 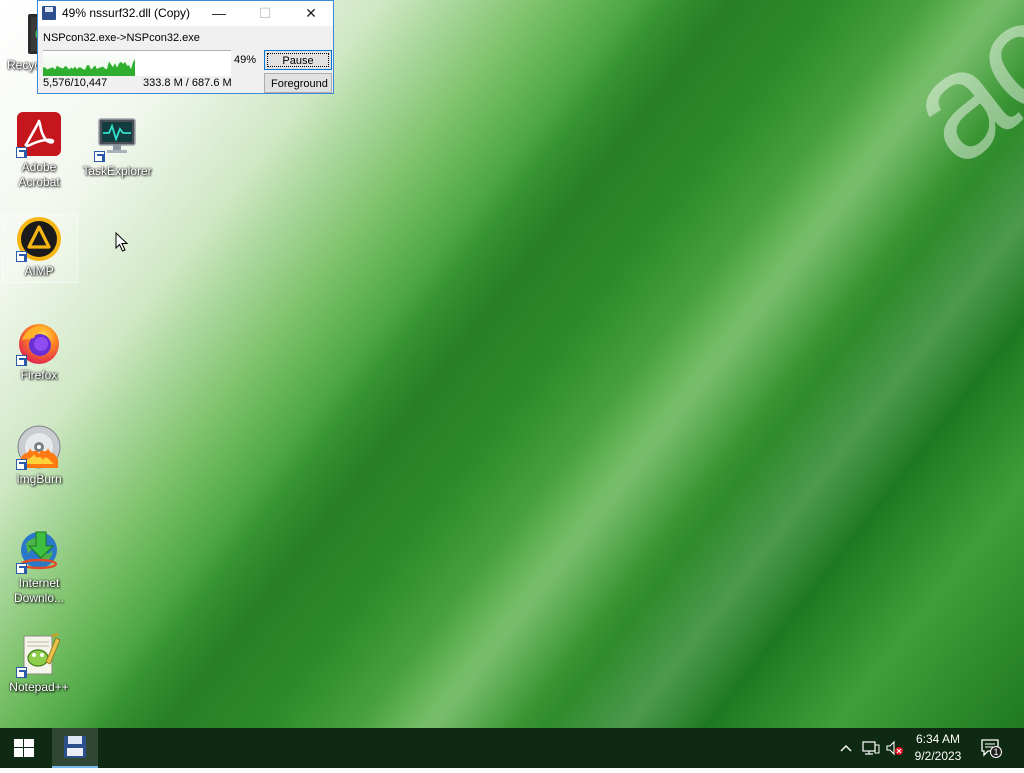 What do you see at coordinates (39, 479) in the screenshot?
I see `desktop-icon-label: ImgBurn` at bounding box center [39, 479].